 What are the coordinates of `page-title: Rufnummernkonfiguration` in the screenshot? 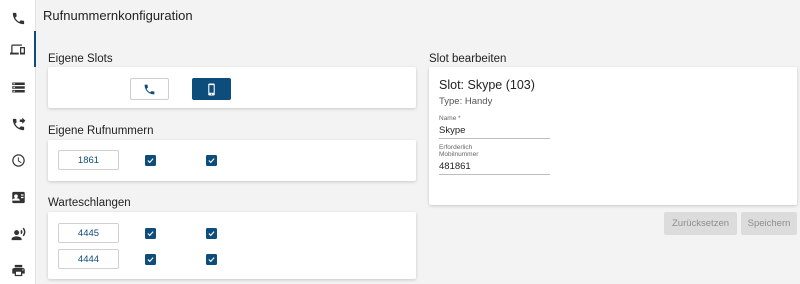 It's located at (118, 15).